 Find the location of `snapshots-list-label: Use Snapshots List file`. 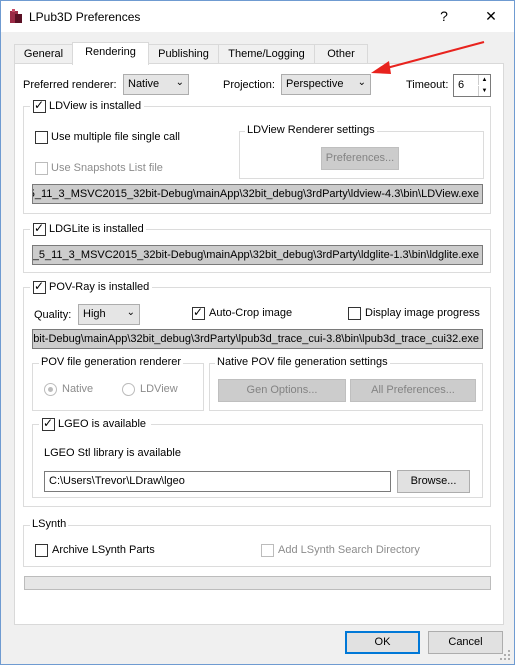

snapshots-list-label: Use Snapshots List file is located at coordinates (107, 168).